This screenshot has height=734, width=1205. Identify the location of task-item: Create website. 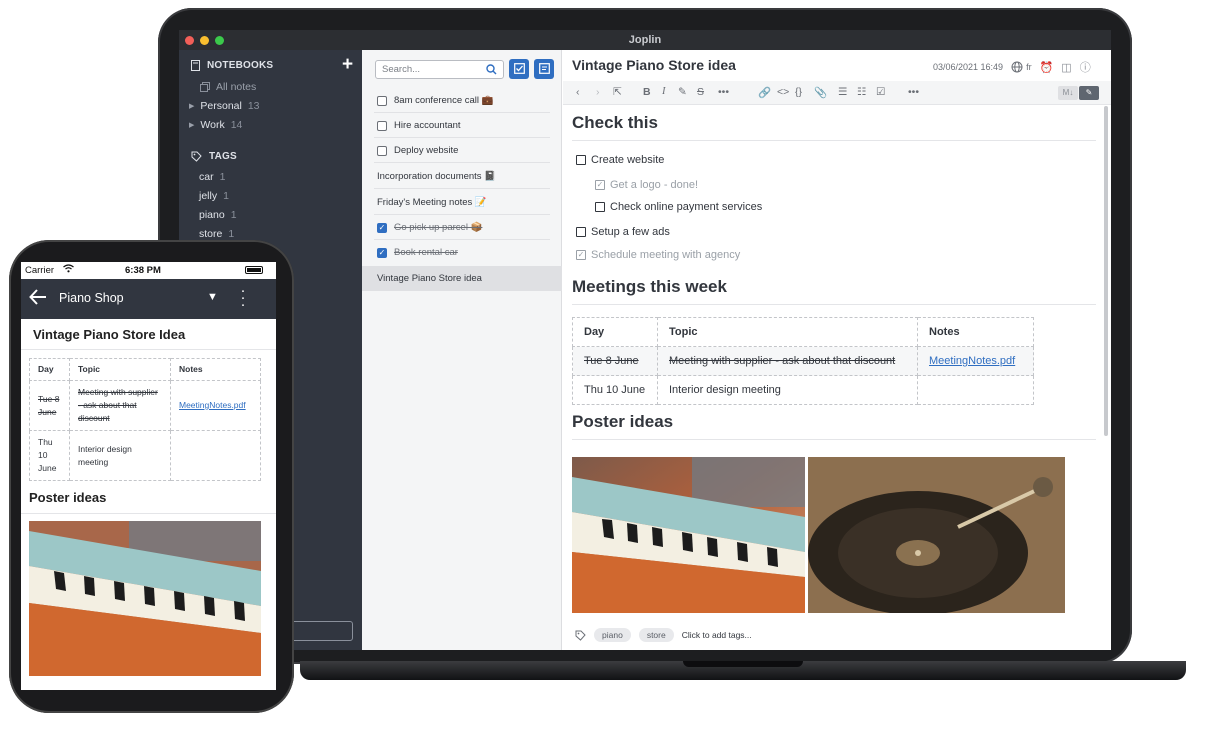
(620, 160).